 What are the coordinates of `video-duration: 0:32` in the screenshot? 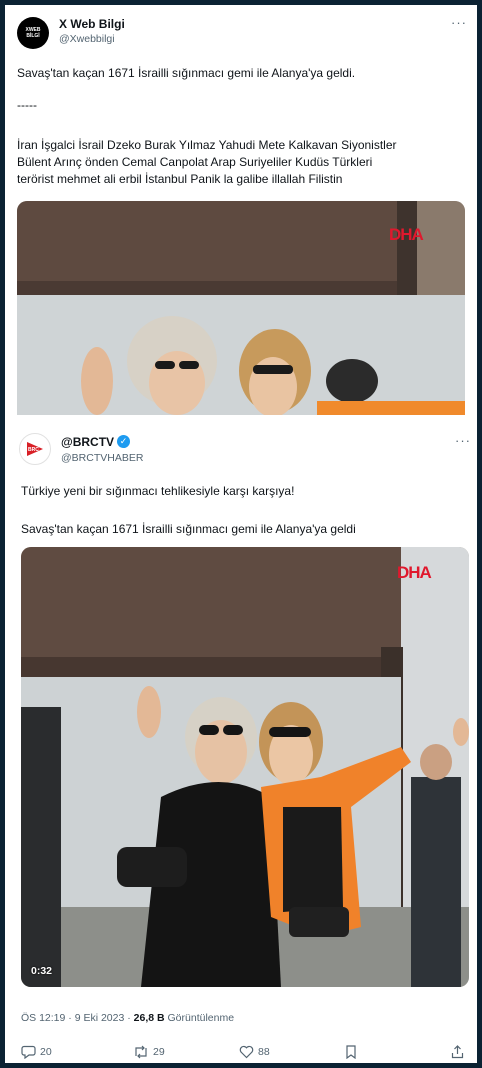 It's located at (42, 971).